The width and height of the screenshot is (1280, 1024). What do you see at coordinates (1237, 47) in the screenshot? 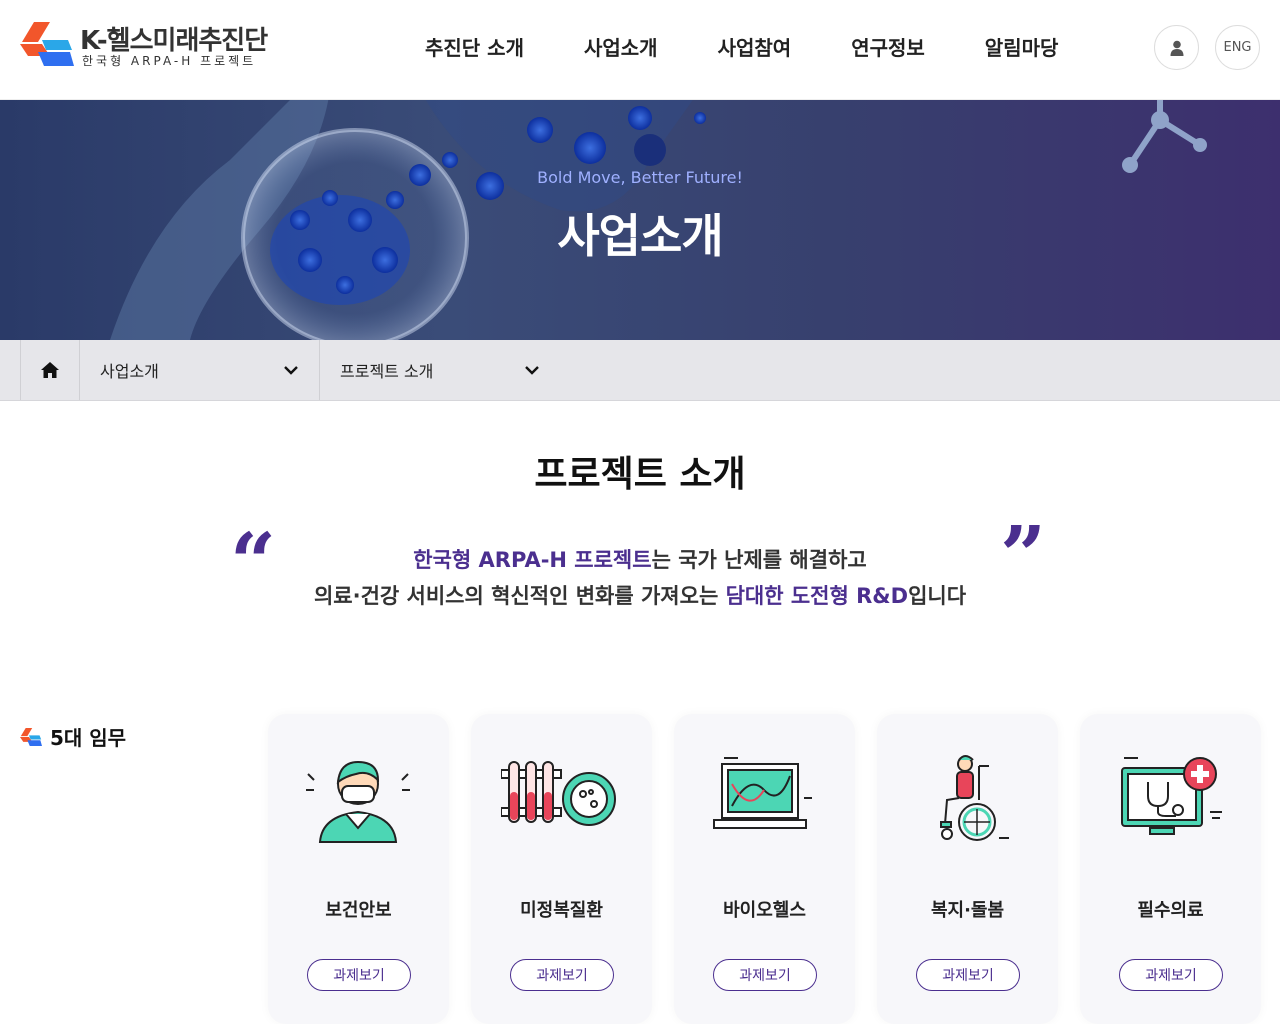
I see `language-button: ENG` at bounding box center [1237, 47].